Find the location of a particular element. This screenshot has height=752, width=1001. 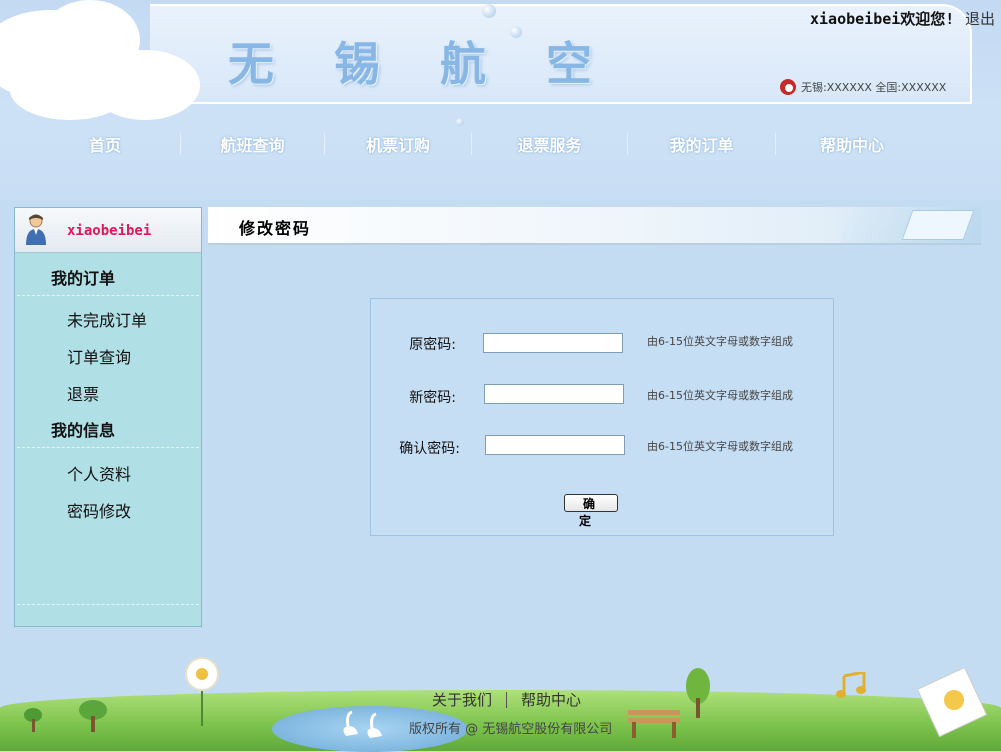

sun-card-icon is located at coordinates (953, 703).